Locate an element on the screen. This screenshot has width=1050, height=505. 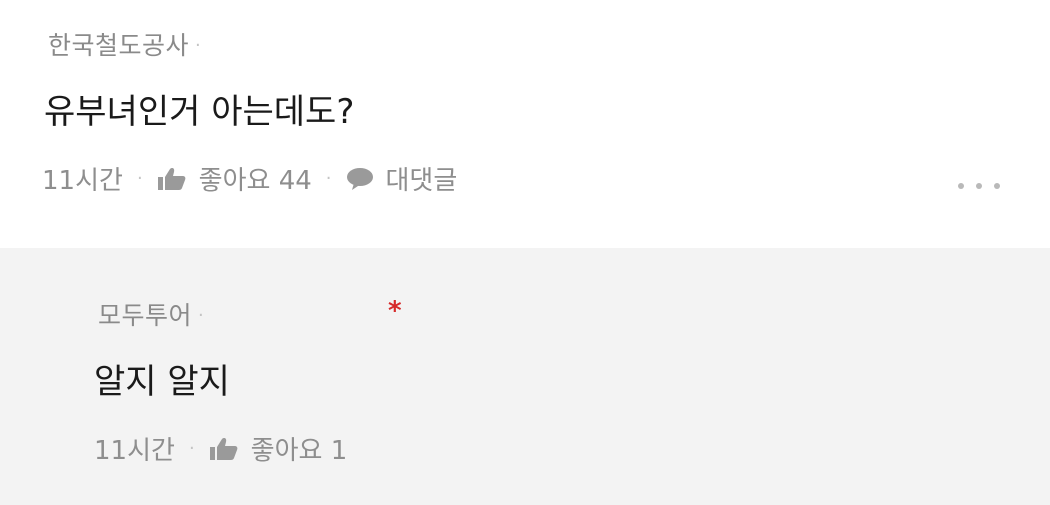
reply-like-label: 좋아요 1 is located at coordinates (299, 448).